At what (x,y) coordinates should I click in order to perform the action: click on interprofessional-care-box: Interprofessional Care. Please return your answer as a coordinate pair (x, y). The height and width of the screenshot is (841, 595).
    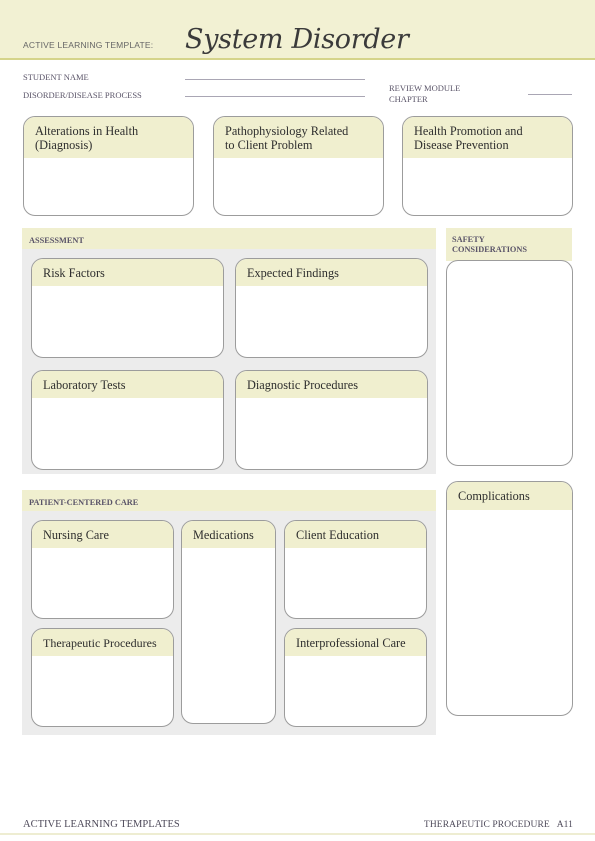
    Looking at the image, I should click on (355, 677).